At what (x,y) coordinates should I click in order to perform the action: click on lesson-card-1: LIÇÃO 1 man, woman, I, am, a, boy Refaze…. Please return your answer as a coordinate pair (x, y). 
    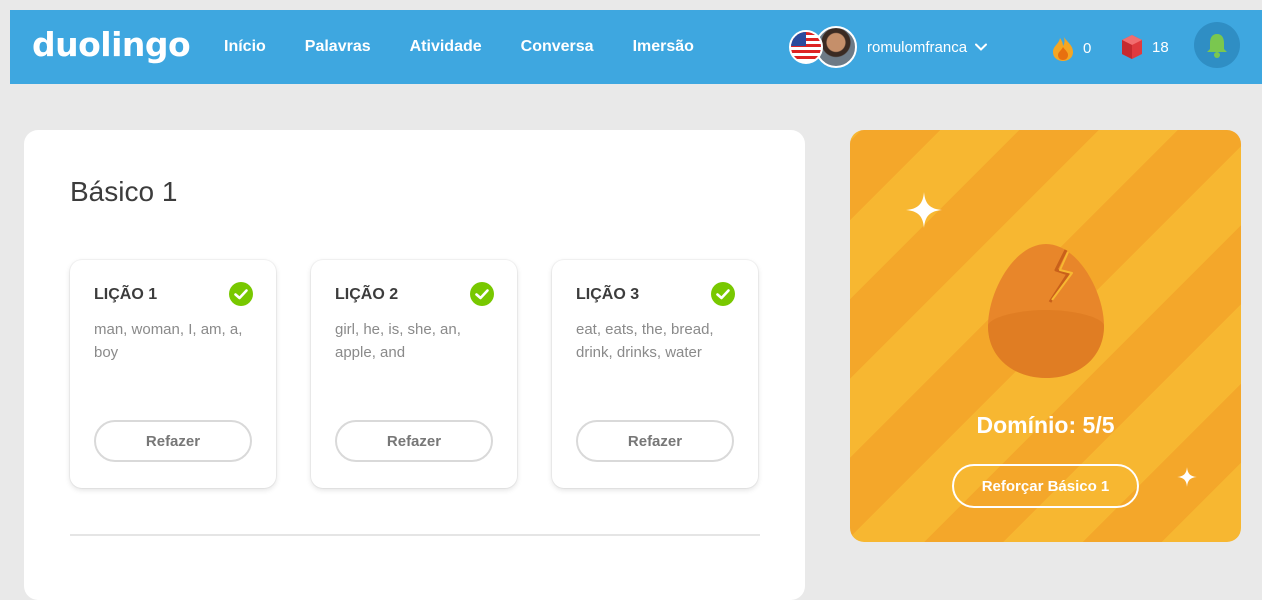
    Looking at the image, I should click on (173, 374).